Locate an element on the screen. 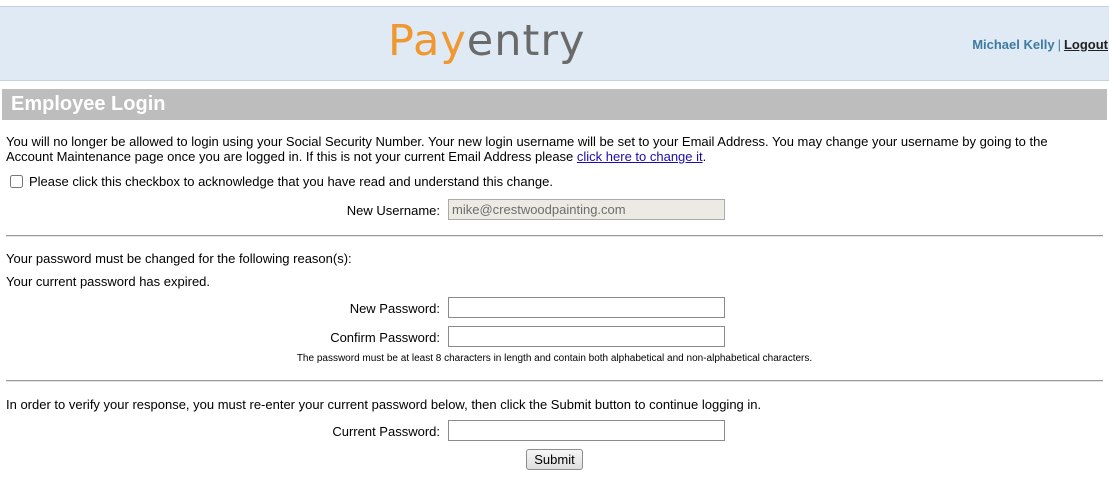 This screenshot has height=498, width=1109. current-password-field is located at coordinates (586, 430).